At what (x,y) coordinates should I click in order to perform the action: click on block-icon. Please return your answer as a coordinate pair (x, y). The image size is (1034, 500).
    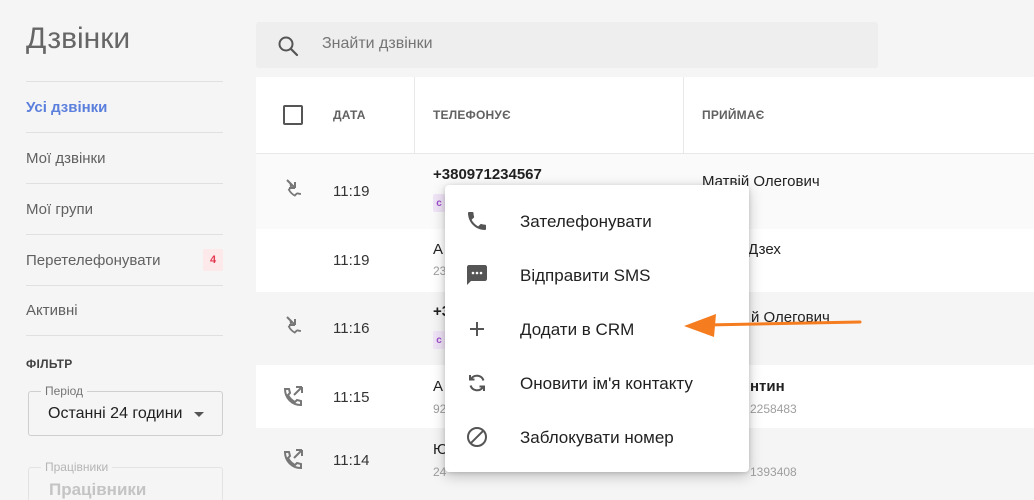
    Looking at the image, I should click on (477, 437).